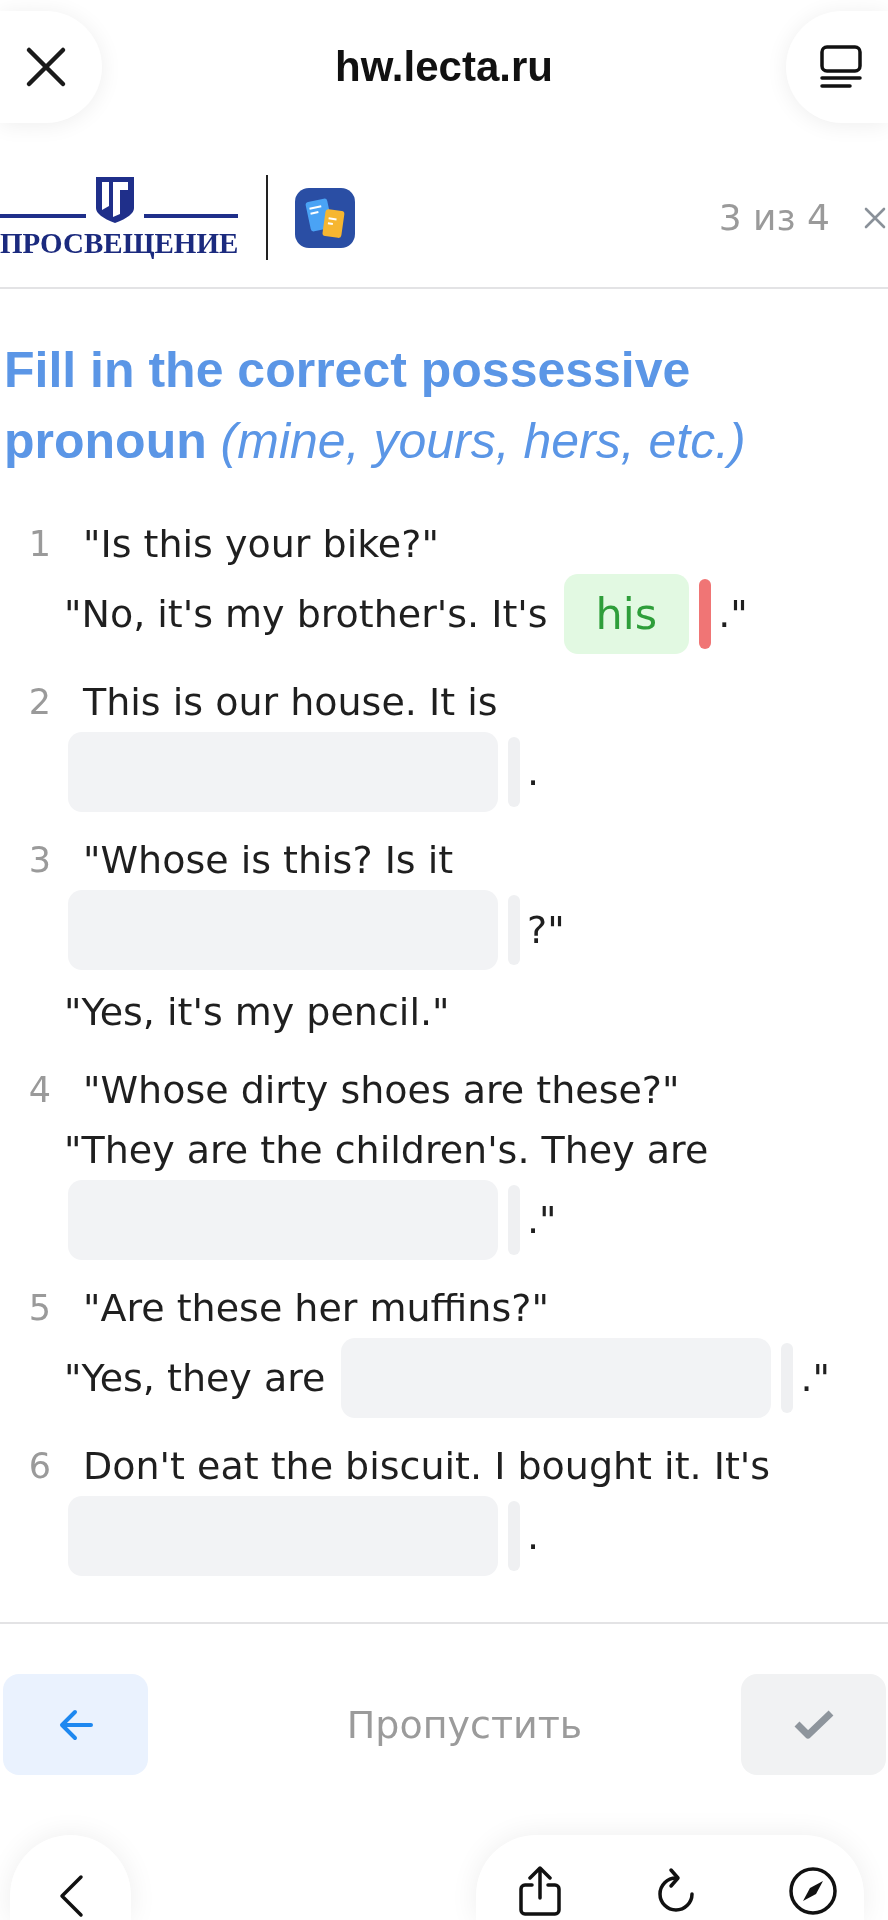 The height and width of the screenshot is (1920, 888). What do you see at coordinates (325, 217) in the screenshot?
I see `documents-app-icon` at bounding box center [325, 217].